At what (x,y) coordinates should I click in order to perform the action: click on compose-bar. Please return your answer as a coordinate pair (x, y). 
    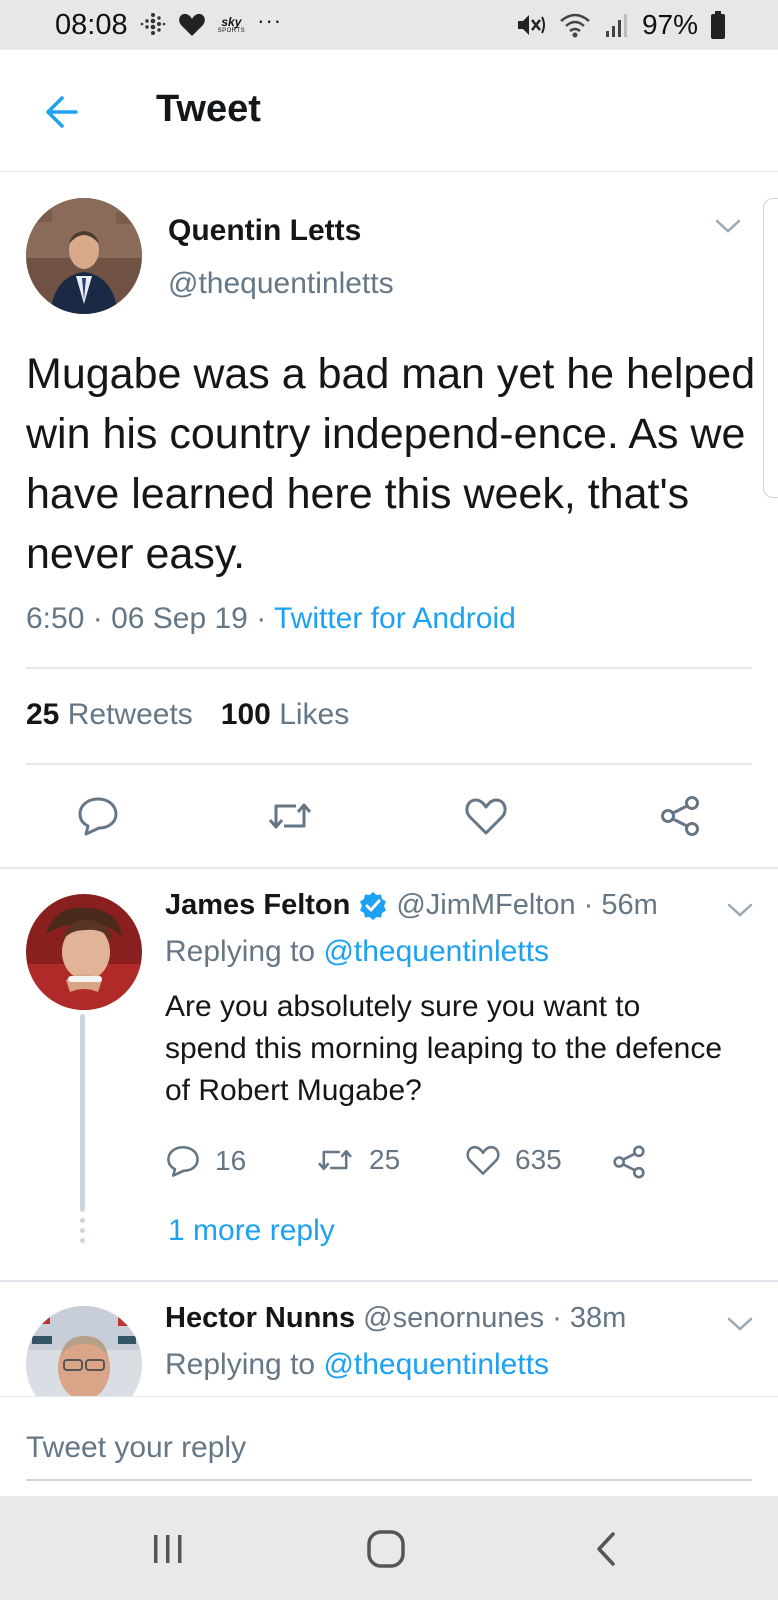
    Looking at the image, I should click on (389, 1446).